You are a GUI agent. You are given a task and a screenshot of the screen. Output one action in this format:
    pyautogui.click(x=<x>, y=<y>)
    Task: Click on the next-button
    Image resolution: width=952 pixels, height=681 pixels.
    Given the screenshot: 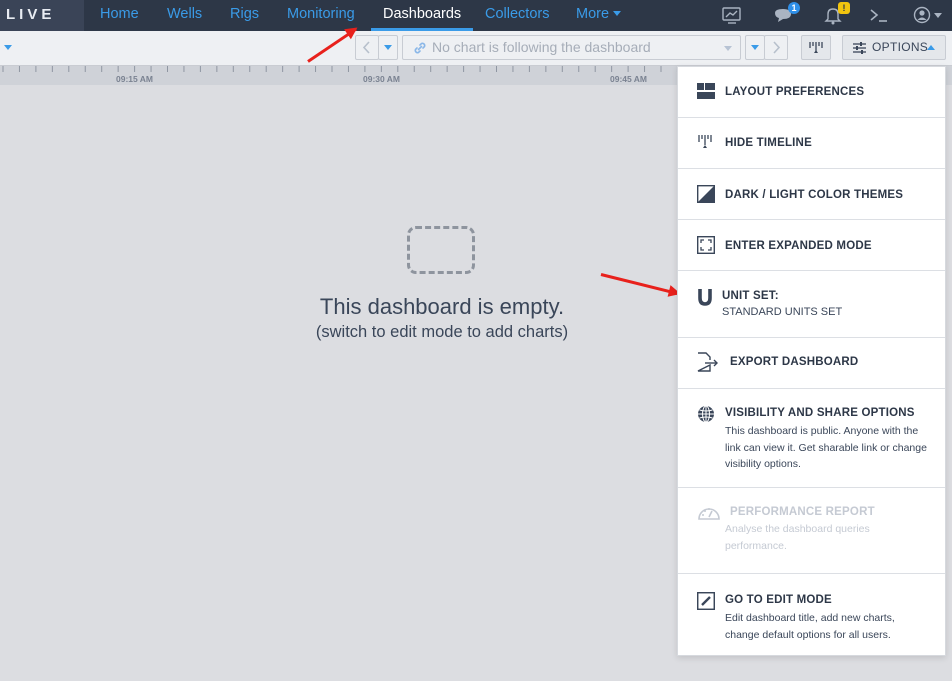 What is the action you would take?
    pyautogui.click(x=776, y=47)
    